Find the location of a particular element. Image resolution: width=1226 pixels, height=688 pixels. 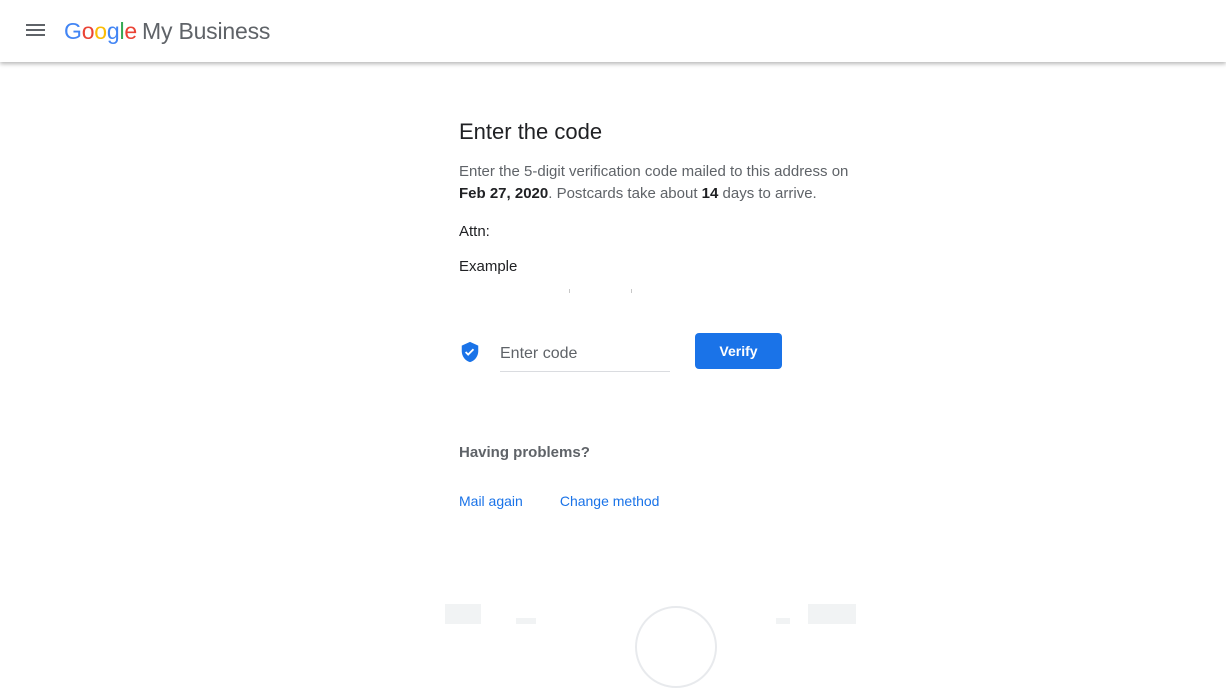

attention-line: Attn: is located at coordinates (689, 232).